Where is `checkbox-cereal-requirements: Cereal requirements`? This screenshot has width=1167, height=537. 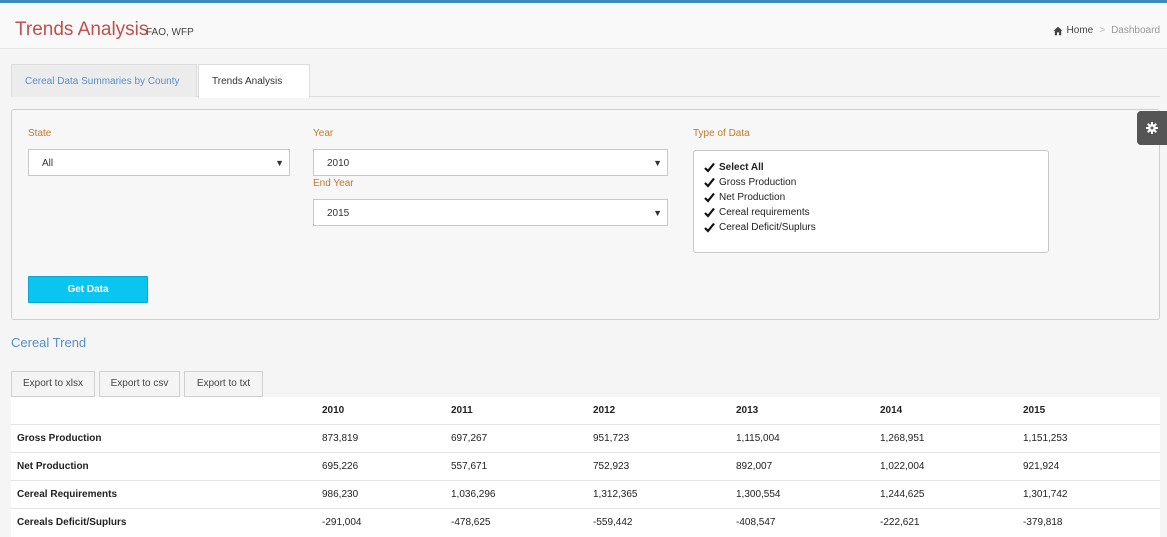 checkbox-cereal-requirements: Cereal requirements is located at coordinates (871, 212).